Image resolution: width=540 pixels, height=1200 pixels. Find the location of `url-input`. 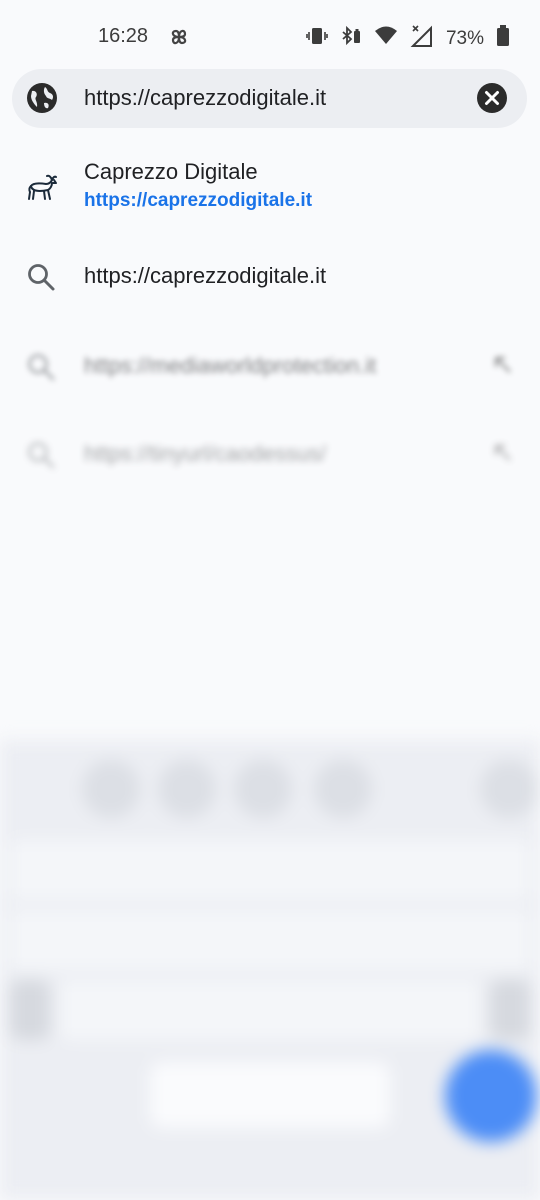

url-input is located at coordinates (274, 98).